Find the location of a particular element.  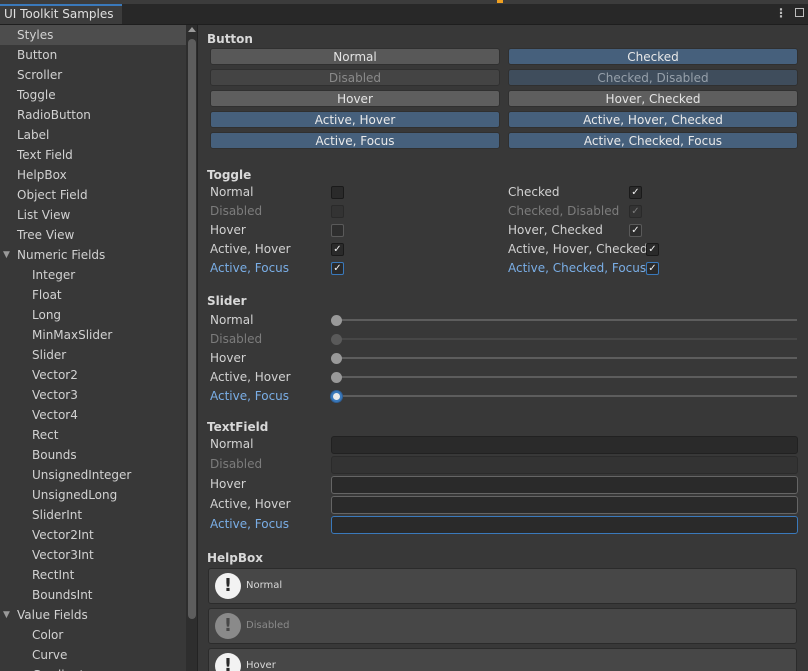

helpbox-message: Disabled is located at coordinates (268, 625).